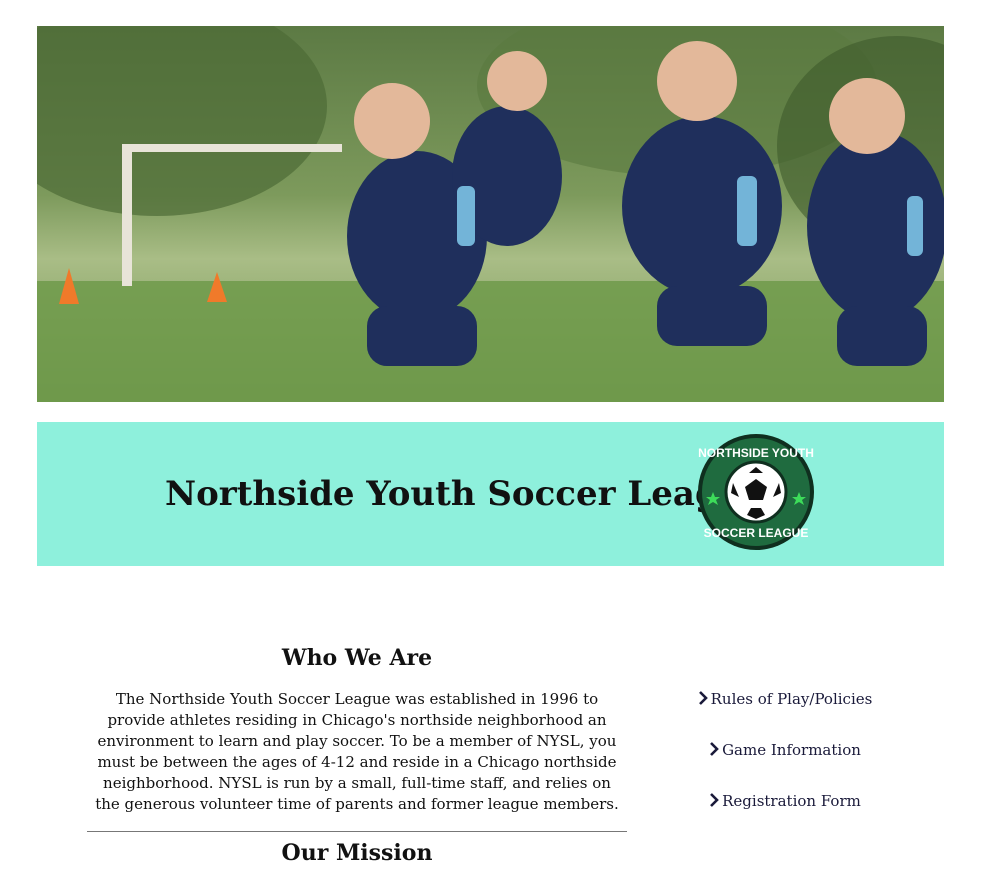 Image resolution: width=985 pixels, height=884 pixels. I want to click on registration-form-label: Registration Form, so click(791, 801).